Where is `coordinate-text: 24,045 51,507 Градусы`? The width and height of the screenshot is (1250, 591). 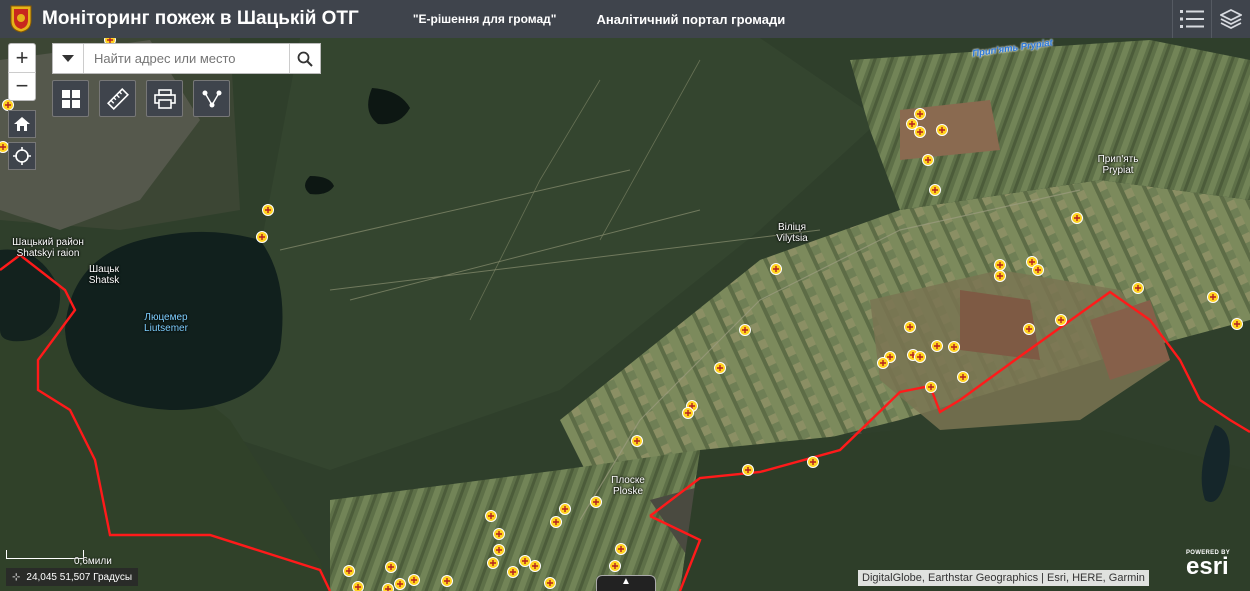
coordinate-text: 24,045 51,507 Градусы is located at coordinates (79, 577).